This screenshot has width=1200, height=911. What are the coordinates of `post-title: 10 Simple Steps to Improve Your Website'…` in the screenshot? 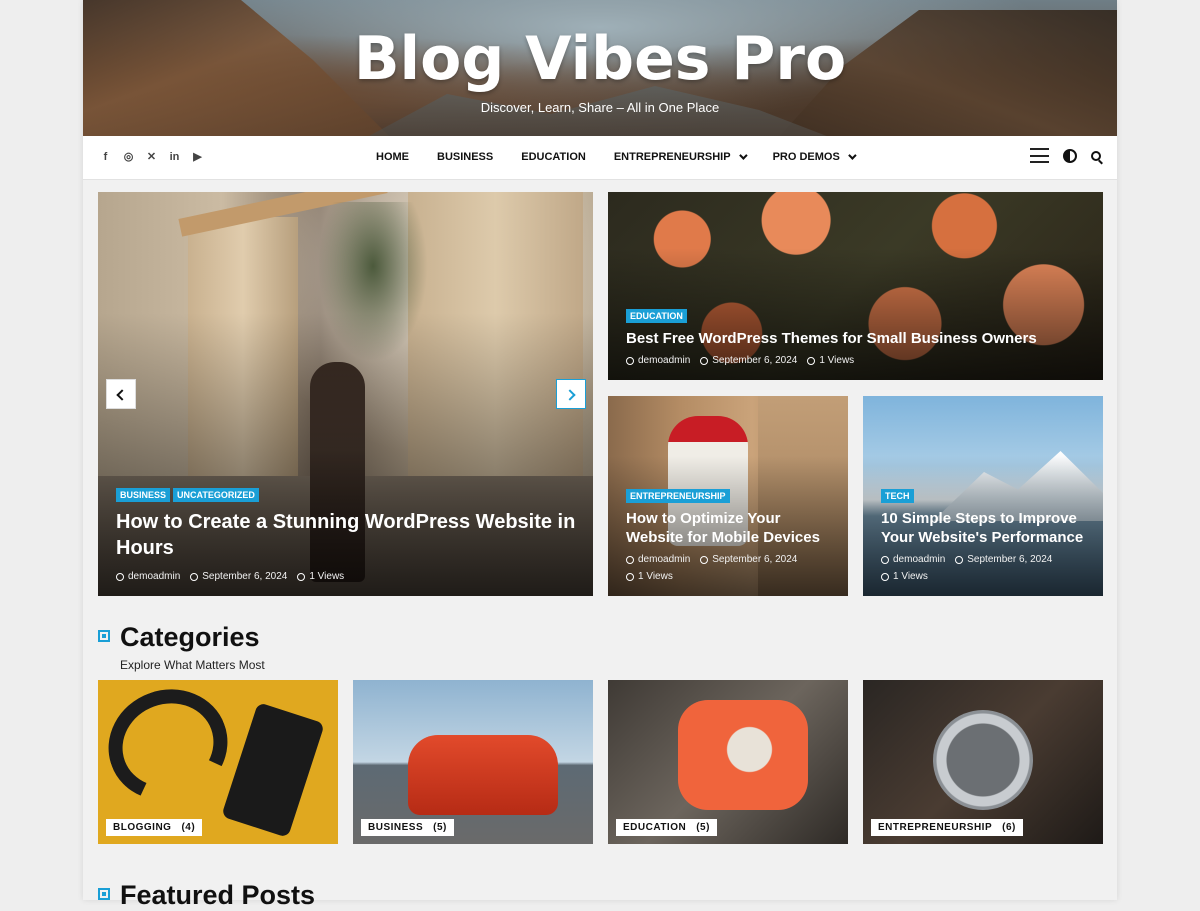 It's located at (986, 528).